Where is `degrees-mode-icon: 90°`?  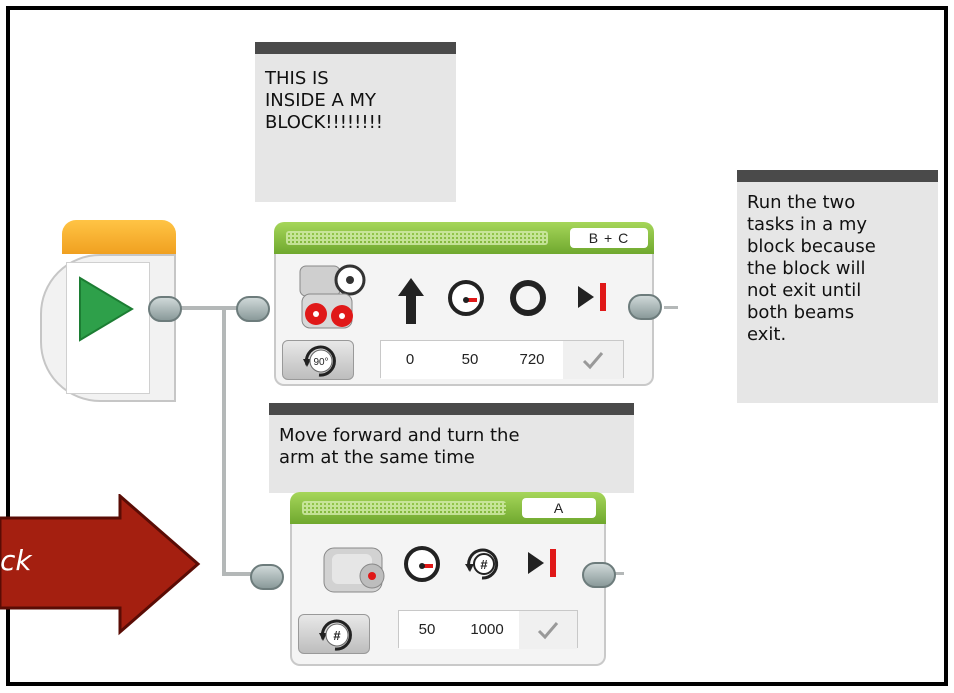 degrees-mode-icon: 90° is located at coordinates (319, 361).